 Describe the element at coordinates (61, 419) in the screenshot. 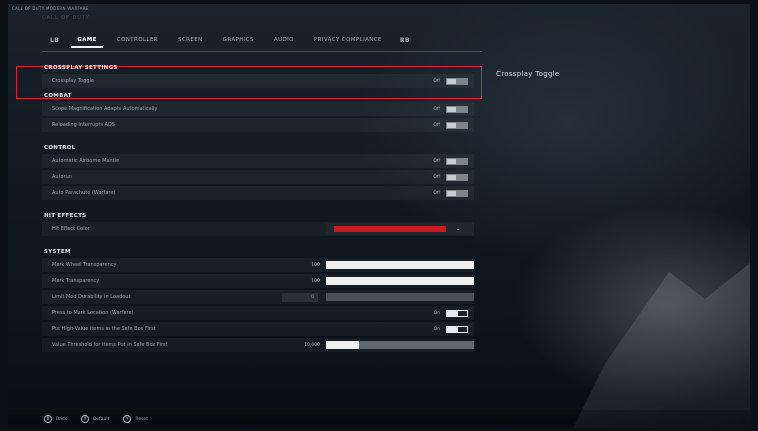

I see `footer-label: Back` at that location.